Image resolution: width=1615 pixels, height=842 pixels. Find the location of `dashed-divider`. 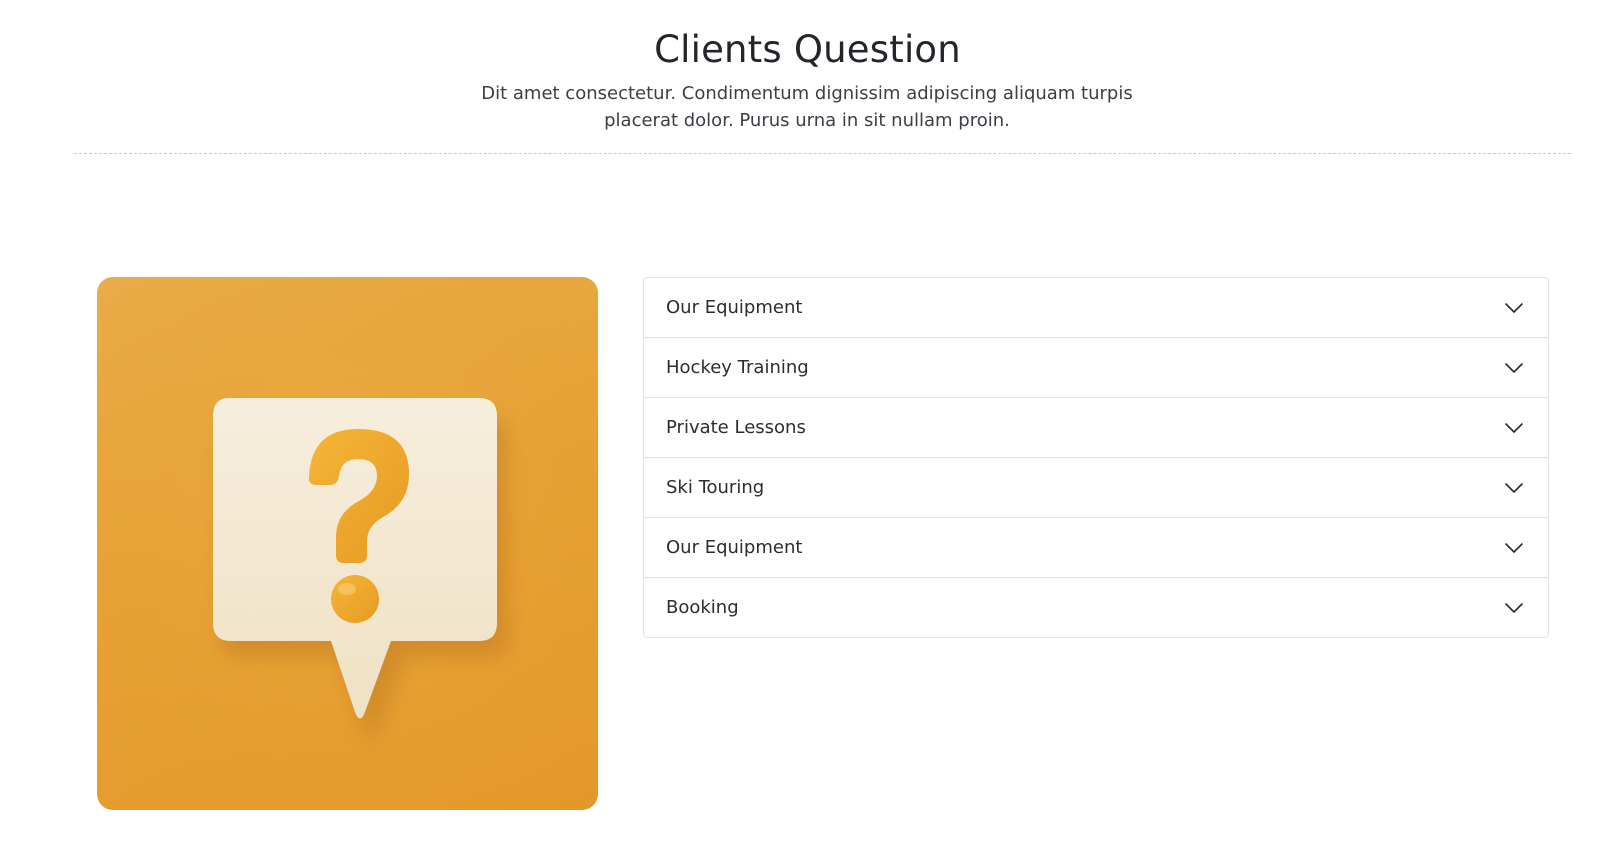

dashed-divider is located at coordinates (822, 153).